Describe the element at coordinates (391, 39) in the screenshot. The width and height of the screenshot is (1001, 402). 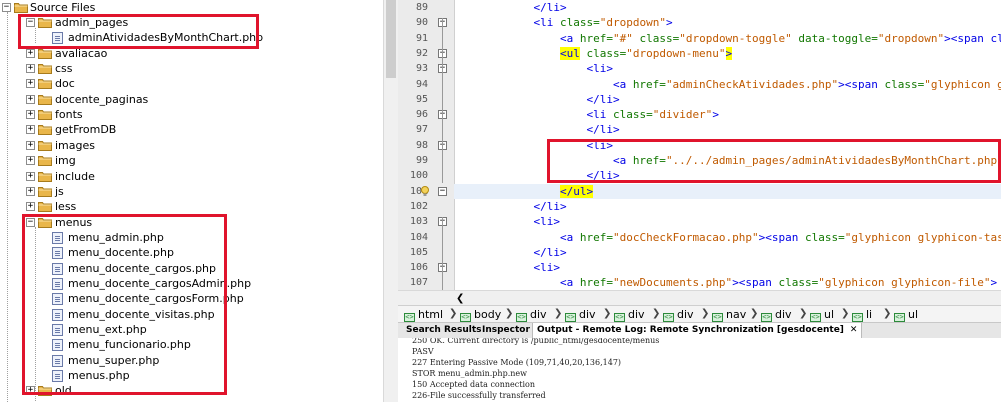
I see `scrollbar-thumb` at that location.